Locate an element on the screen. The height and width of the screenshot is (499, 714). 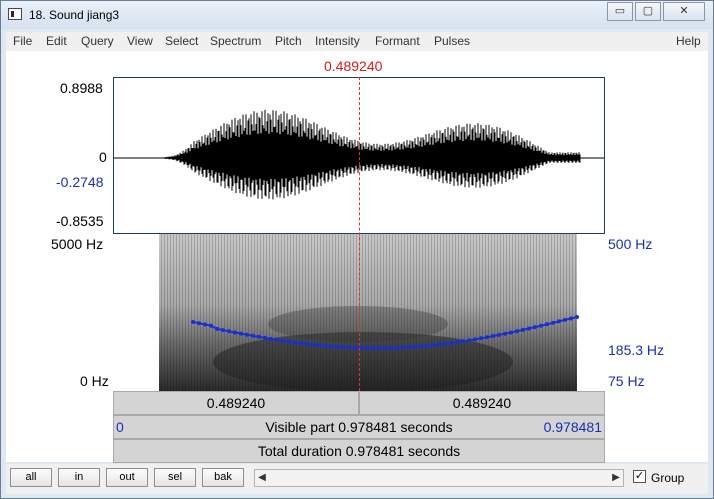
waveform-max-label: 0.8988 is located at coordinates (81, 88).